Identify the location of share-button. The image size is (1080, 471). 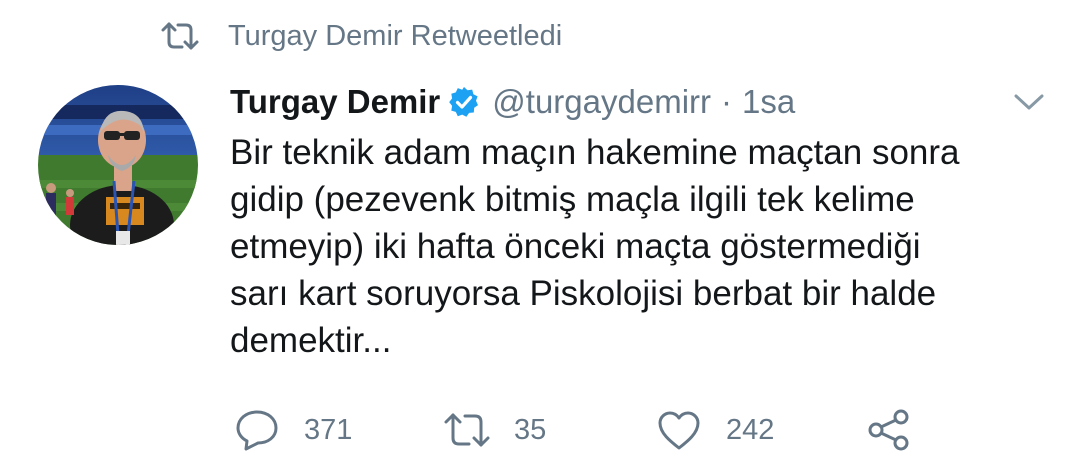
(889, 430).